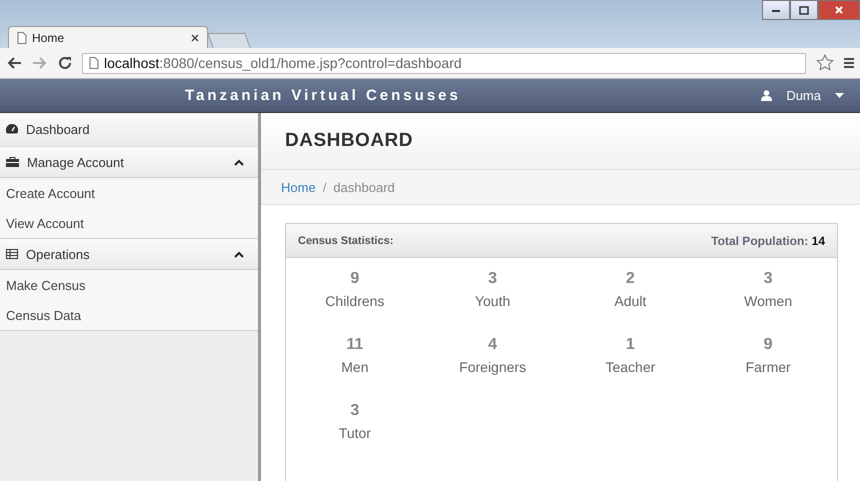 The width and height of the screenshot is (860, 481). Describe the element at coordinates (849, 63) in the screenshot. I see `menu-icon` at that location.